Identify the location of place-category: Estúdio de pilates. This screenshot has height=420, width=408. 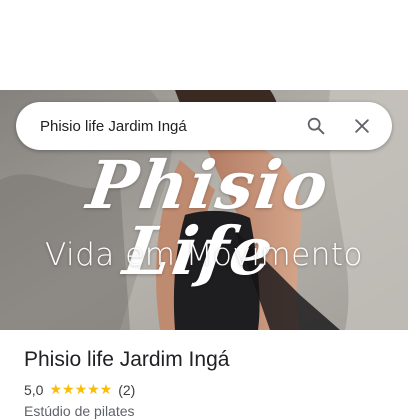
(79, 411).